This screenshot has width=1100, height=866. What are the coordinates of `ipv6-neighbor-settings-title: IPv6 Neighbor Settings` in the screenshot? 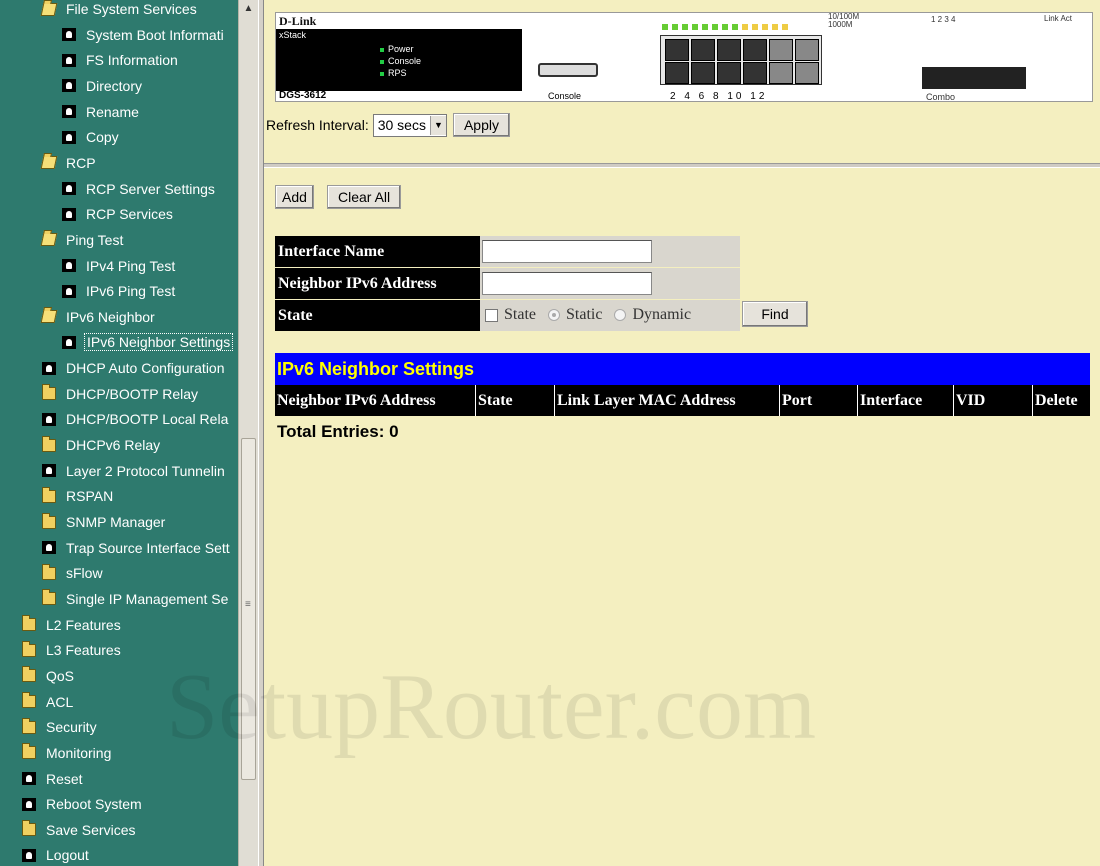 It's located at (682, 369).